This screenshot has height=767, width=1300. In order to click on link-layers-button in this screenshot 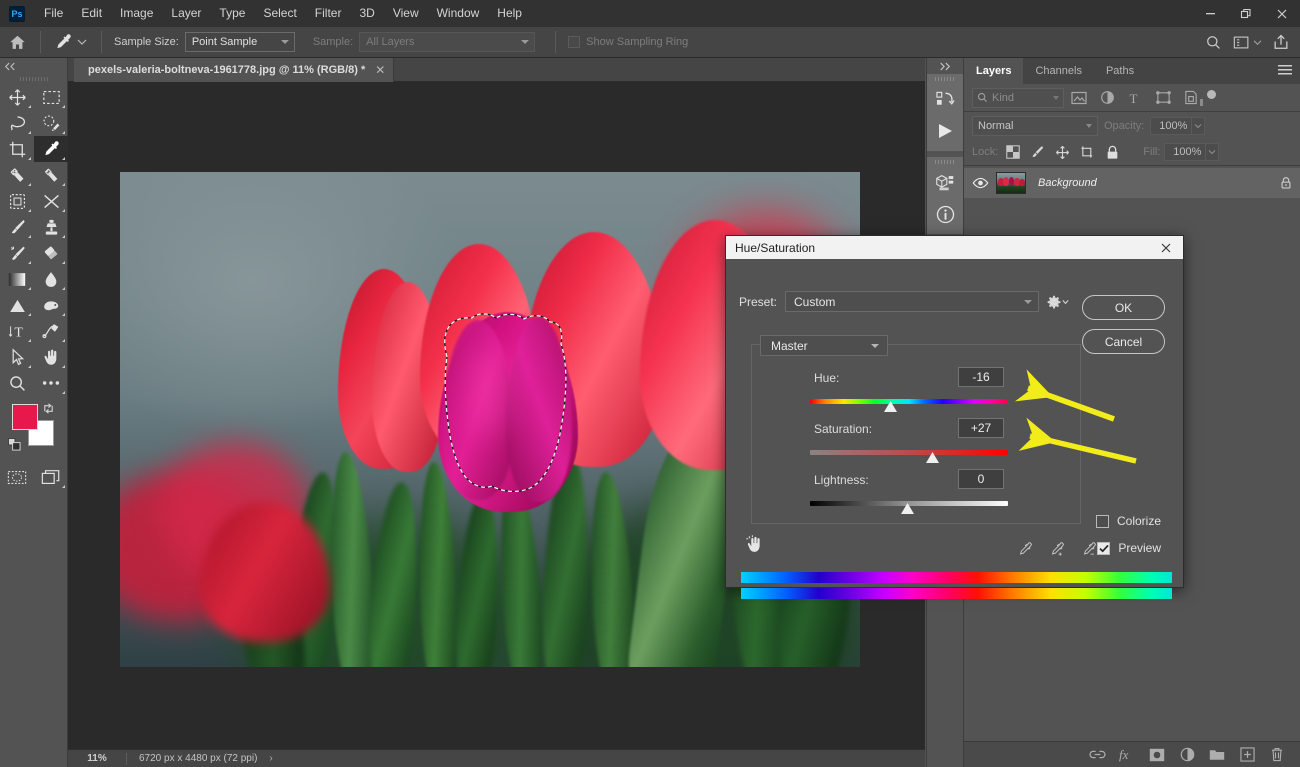, I will do `click(1097, 755)`.